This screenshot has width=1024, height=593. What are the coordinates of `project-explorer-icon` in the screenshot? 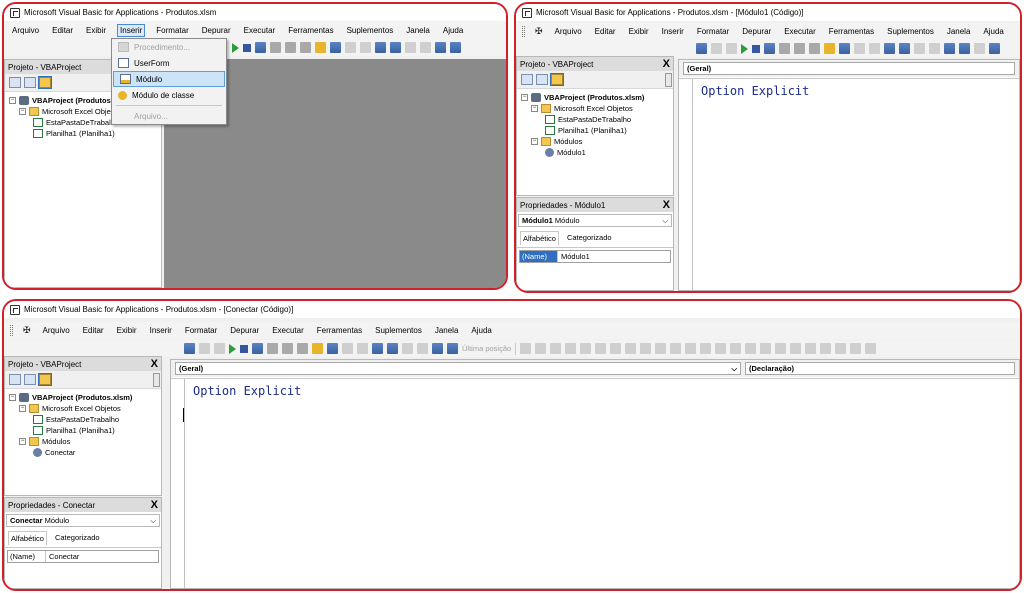 It's located at (272, 348).